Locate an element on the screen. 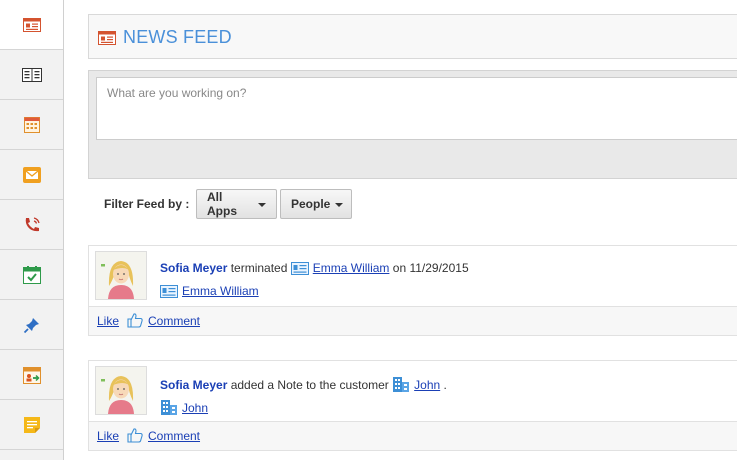 Image resolution: width=737 pixels, height=460 pixels. sidebar-item-pins is located at coordinates (31, 325).